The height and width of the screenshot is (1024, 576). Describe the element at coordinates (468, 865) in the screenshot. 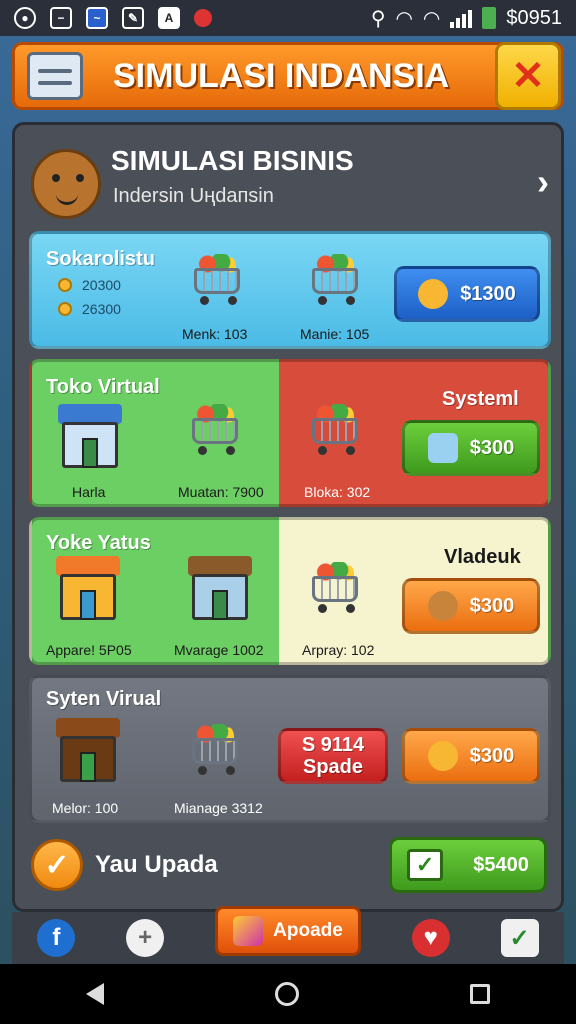

I see `update-buy-button: ✓ $5400` at that location.